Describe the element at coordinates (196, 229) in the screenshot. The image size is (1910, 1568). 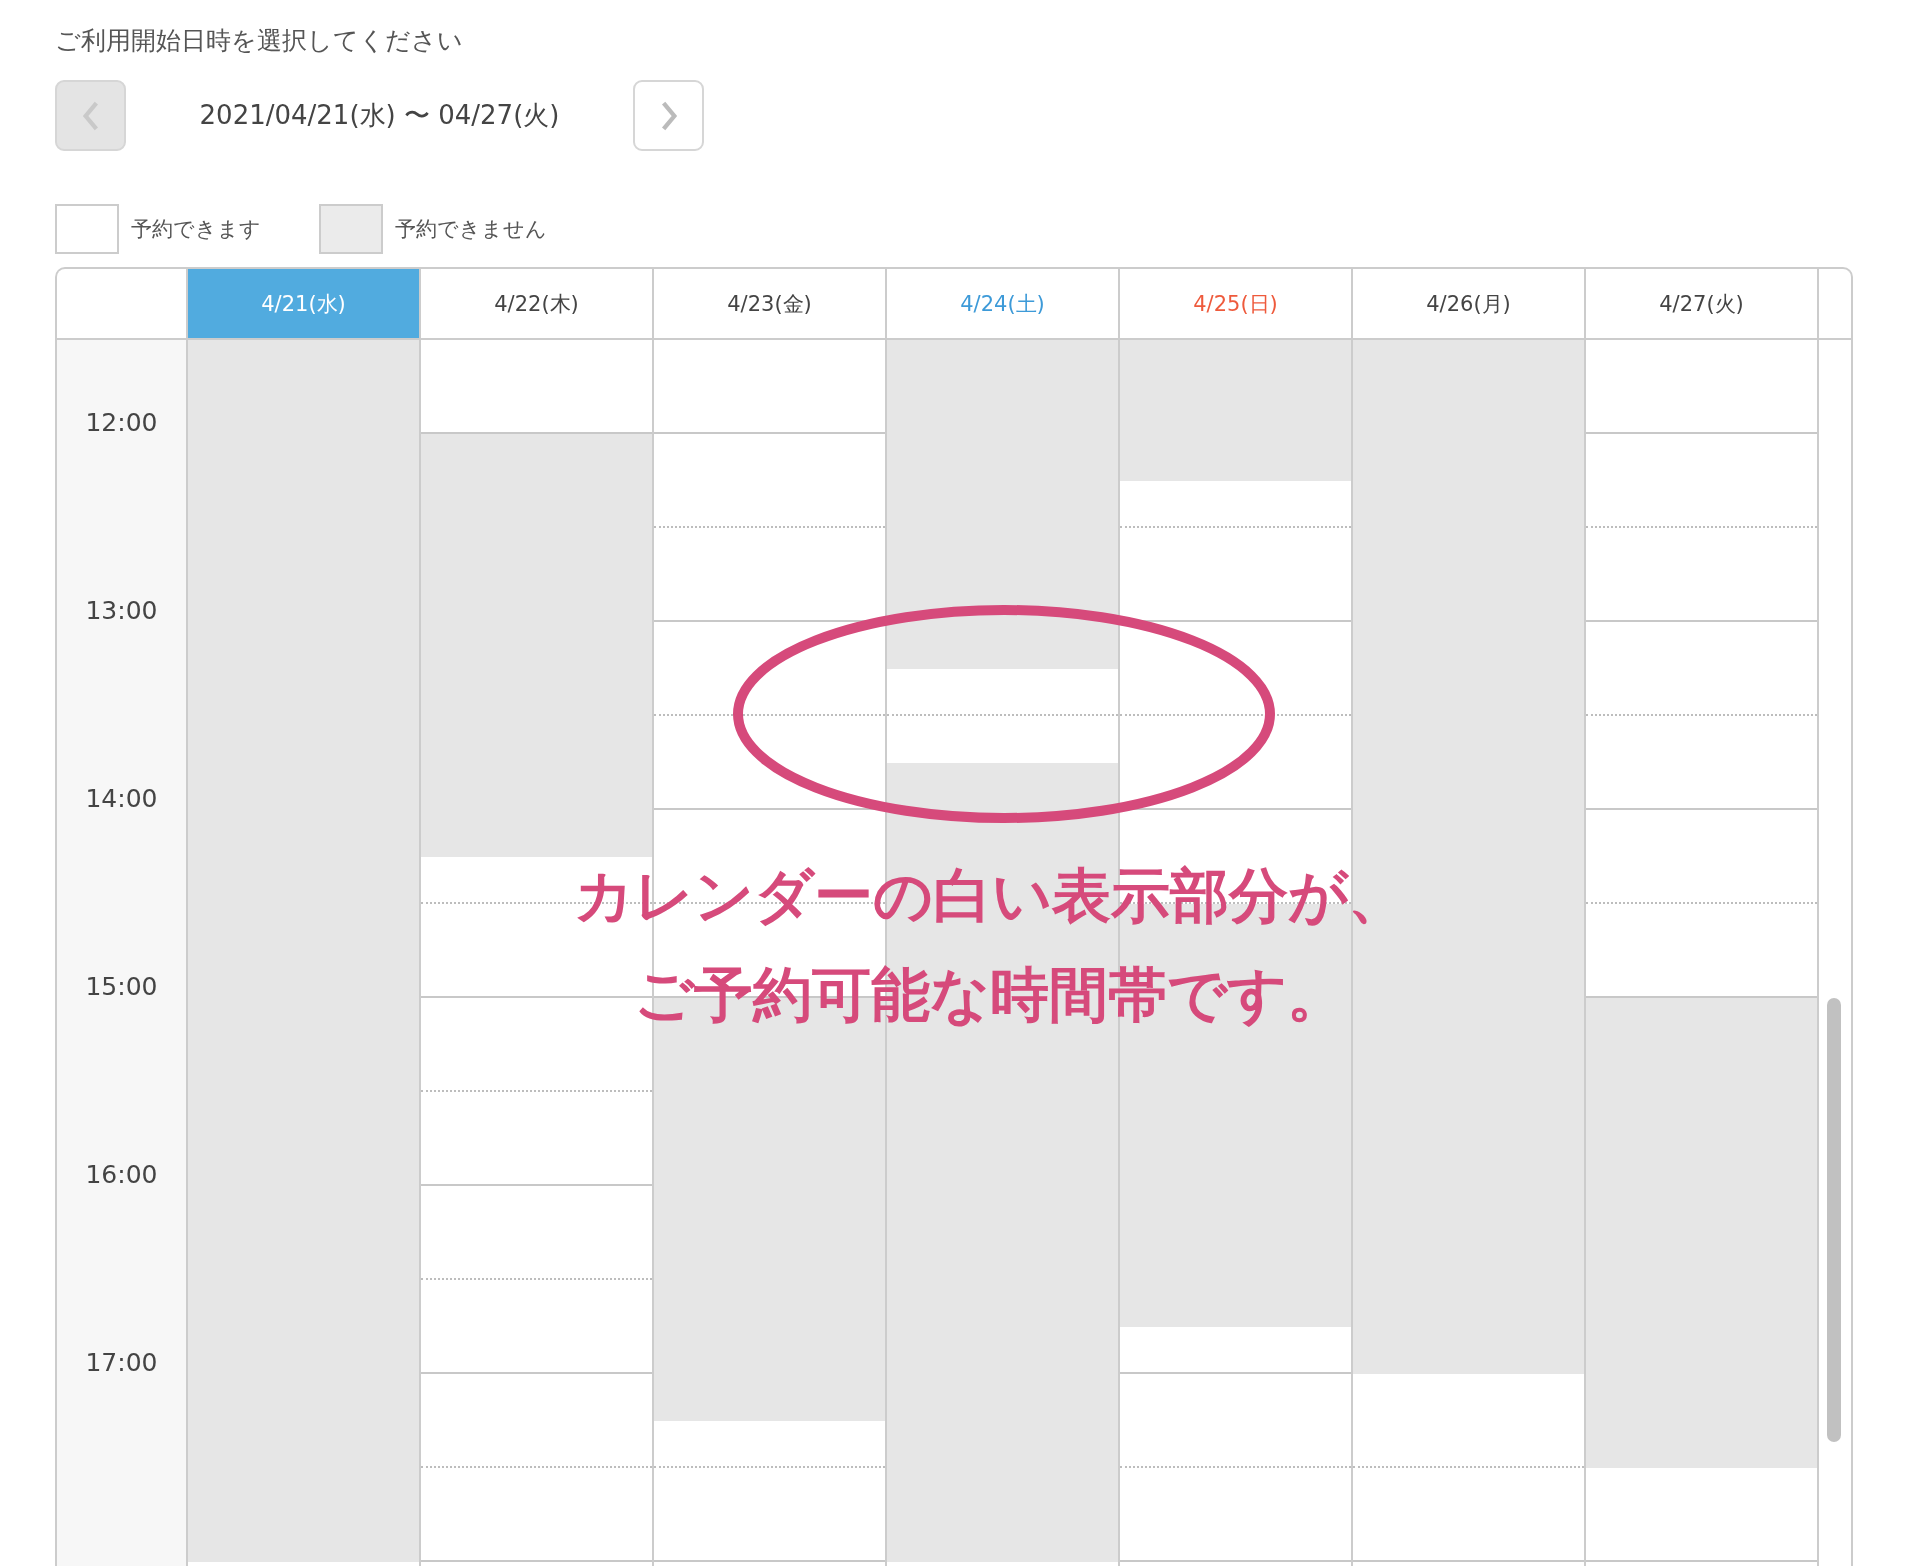
I see `legend-label: 予約できます` at that location.